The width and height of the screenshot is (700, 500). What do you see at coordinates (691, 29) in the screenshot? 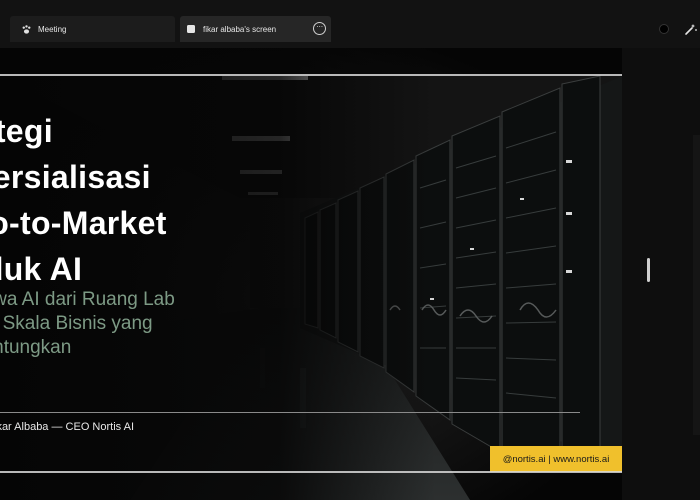
I see `pen-sparkle-icon` at bounding box center [691, 29].